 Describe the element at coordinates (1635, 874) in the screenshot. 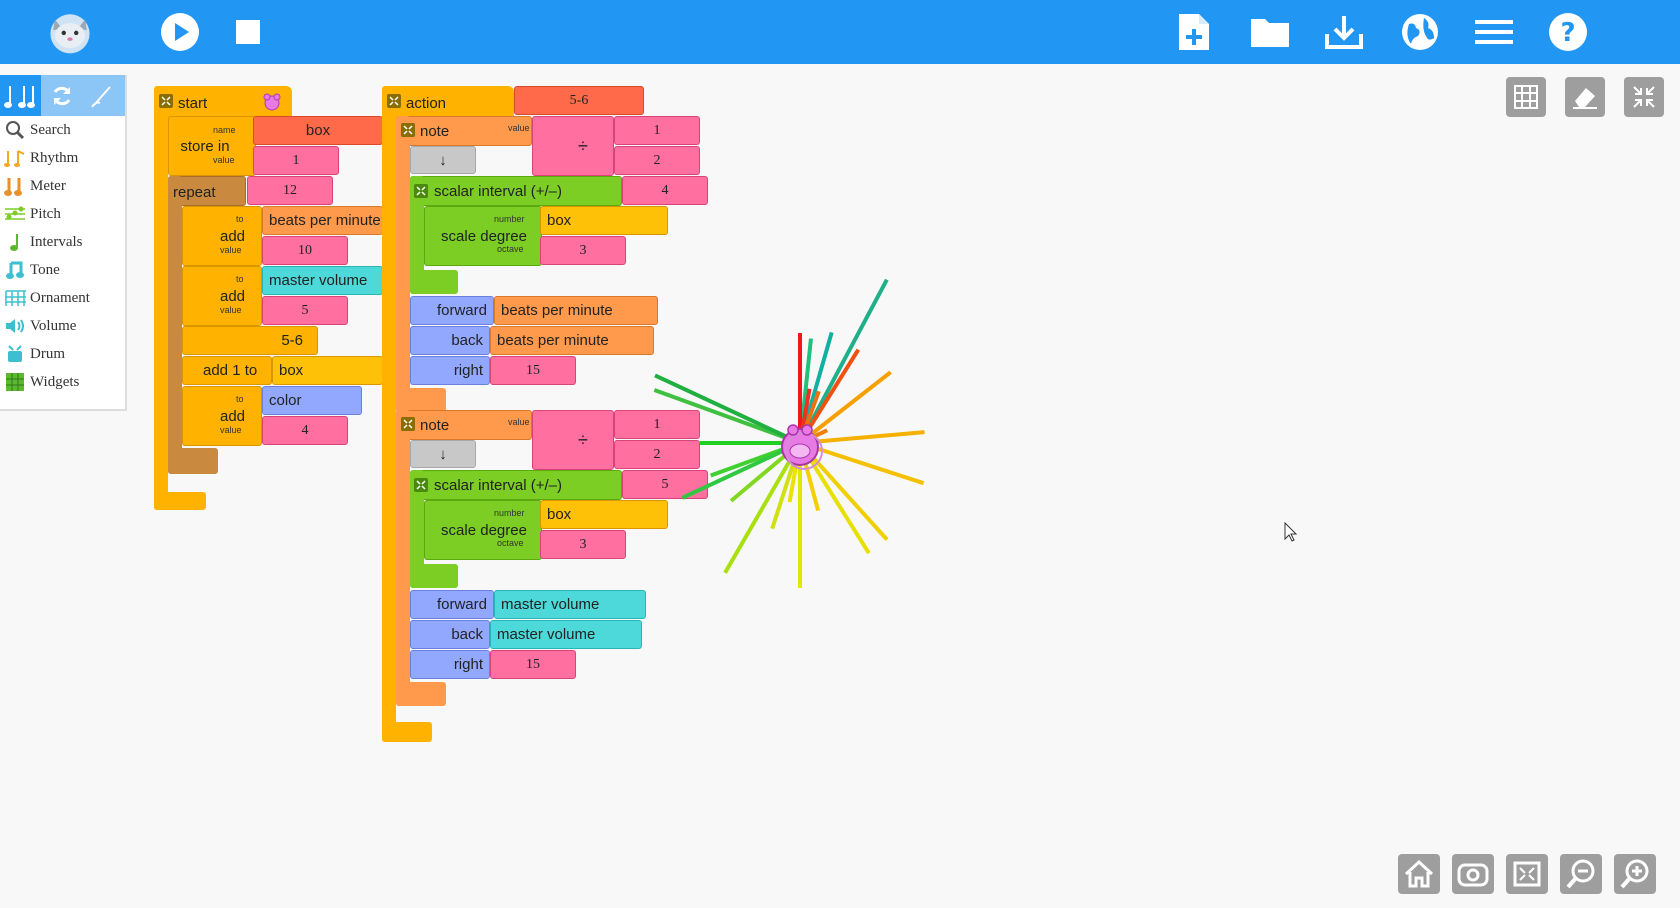

I see `zoom-in-icon` at that location.